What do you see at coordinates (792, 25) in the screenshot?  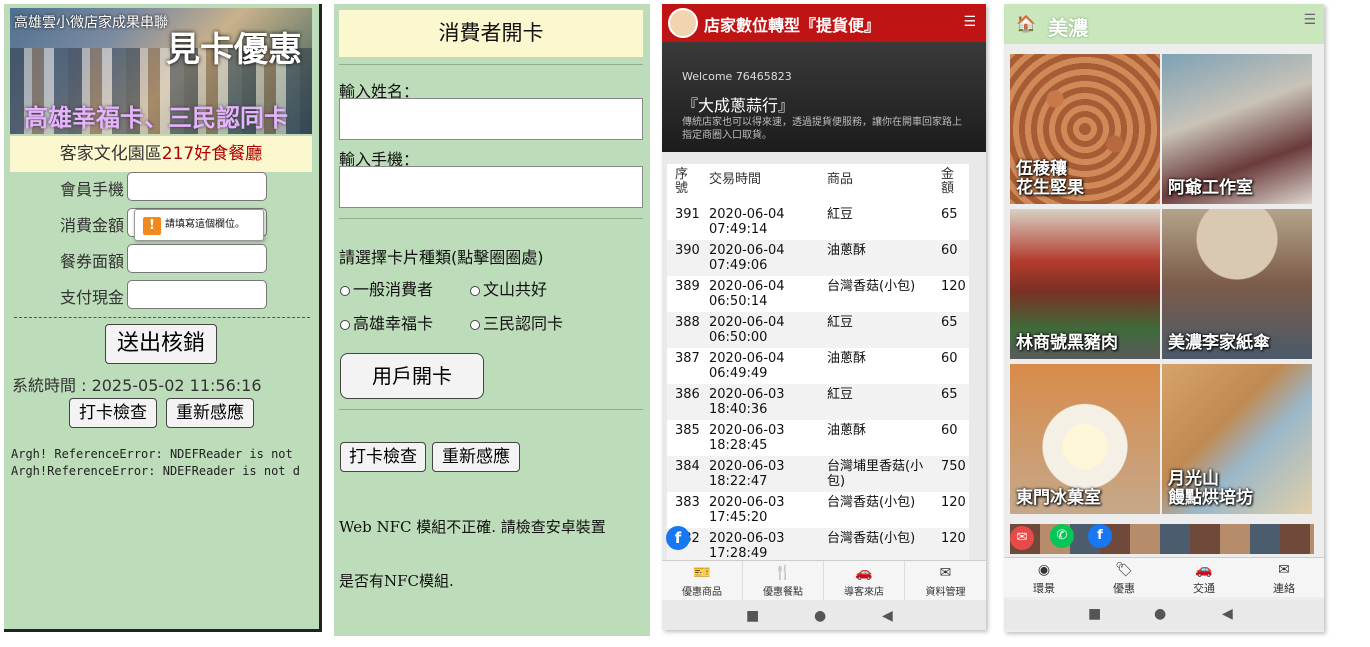 I see `app-title: 店家數位轉型『提貨便』` at bounding box center [792, 25].